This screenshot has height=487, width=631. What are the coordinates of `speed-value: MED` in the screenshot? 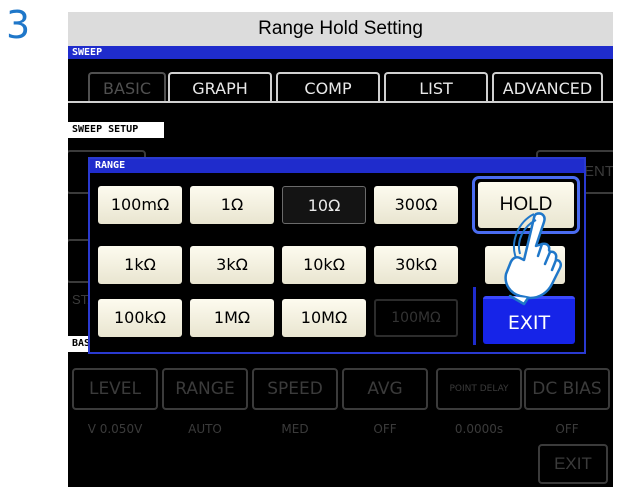 It's located at (295, 429).